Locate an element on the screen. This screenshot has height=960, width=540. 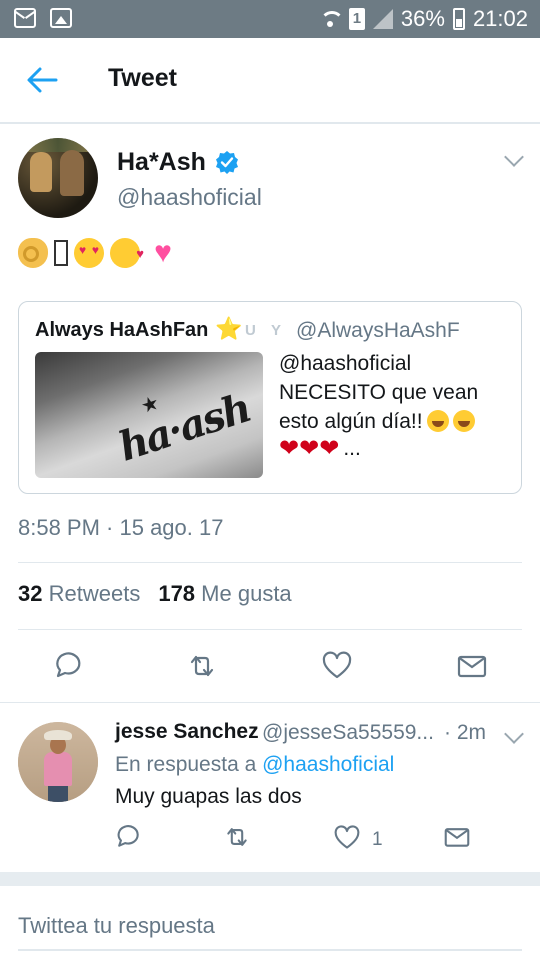
tattoo-text: ha·ash is located at coordinates (184, 427).